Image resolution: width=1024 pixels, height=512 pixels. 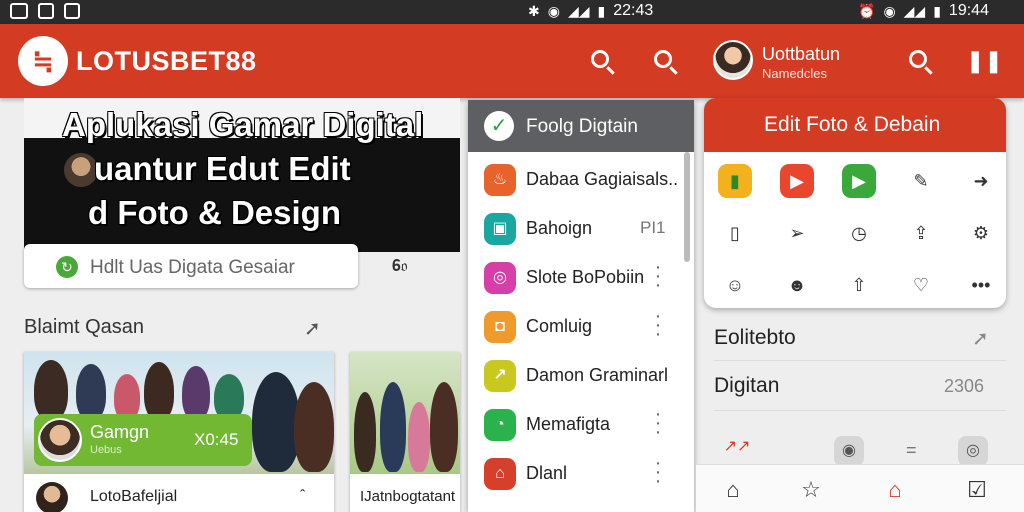 What do you see at coordinates (547, 473) in the screenshot?
I see `menu-item-label: Dlanl` at bounding box center [547, 473].